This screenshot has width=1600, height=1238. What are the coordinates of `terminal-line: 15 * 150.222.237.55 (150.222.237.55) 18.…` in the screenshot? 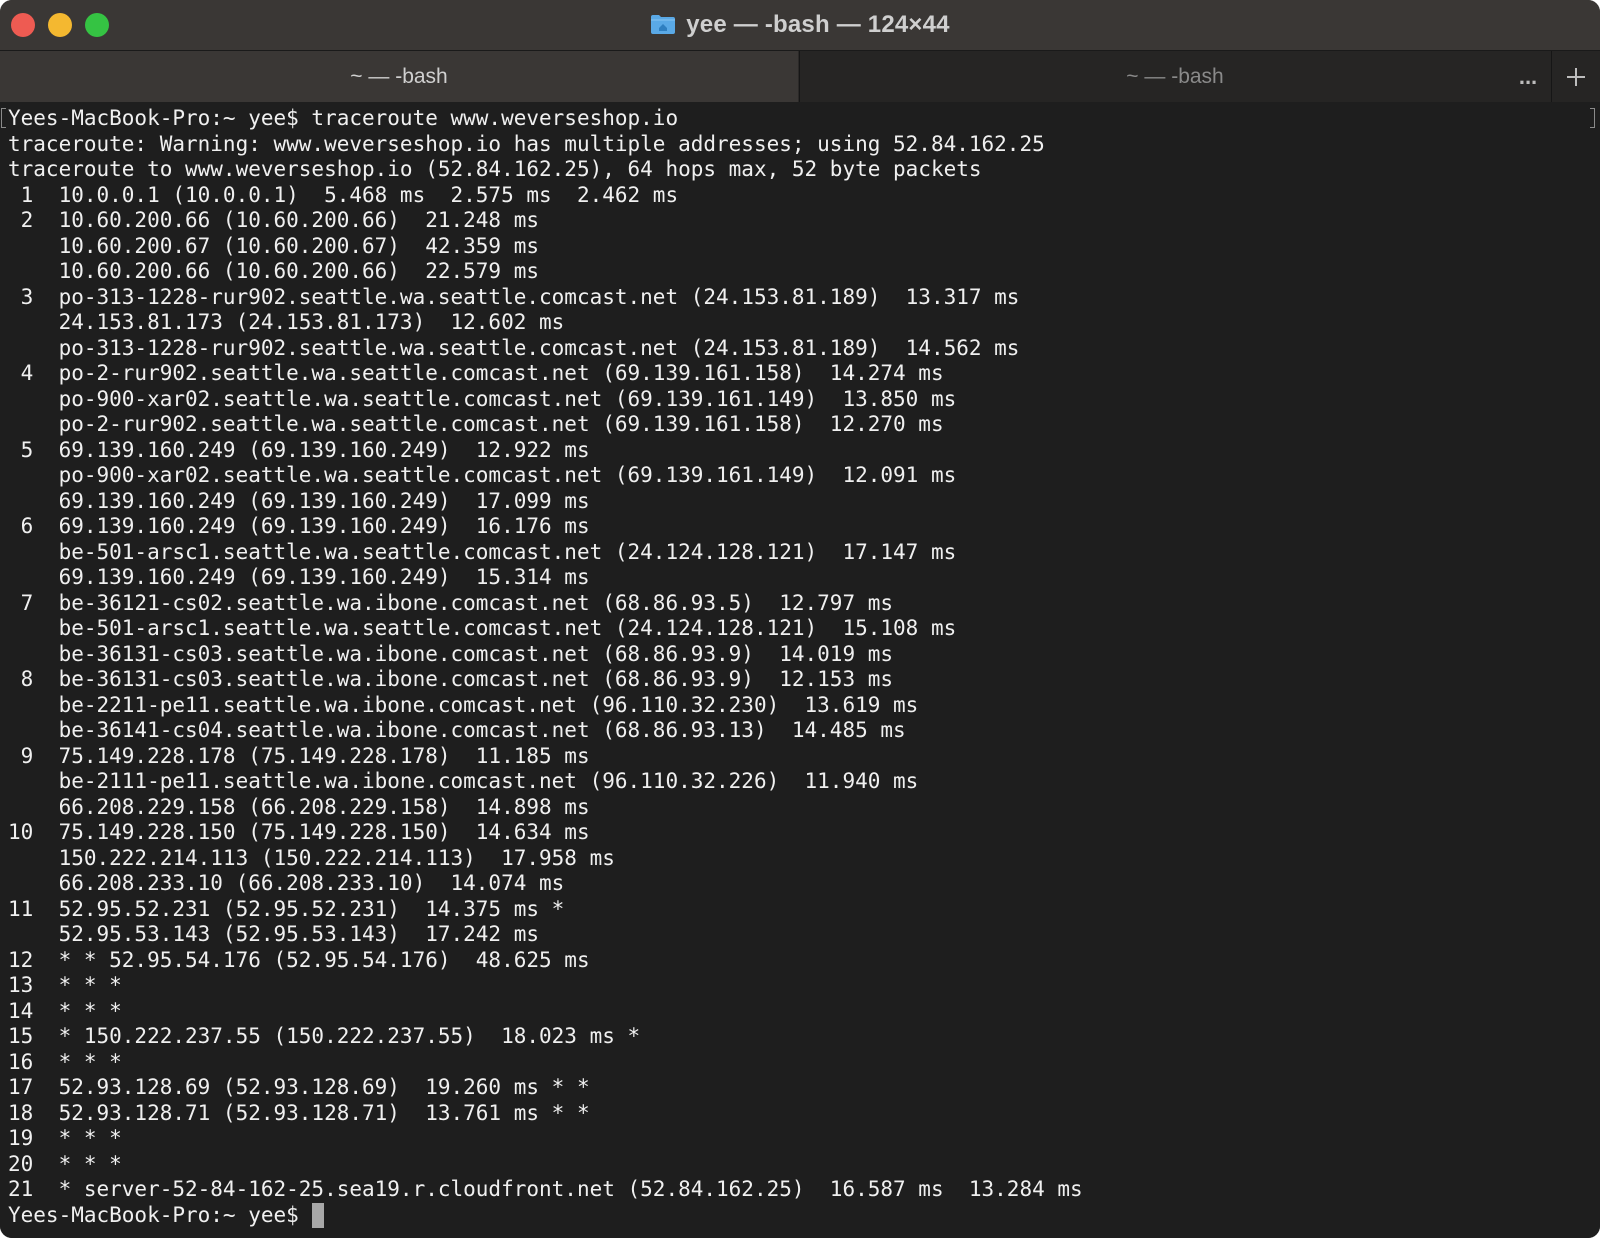 It's located at (324, 1036).